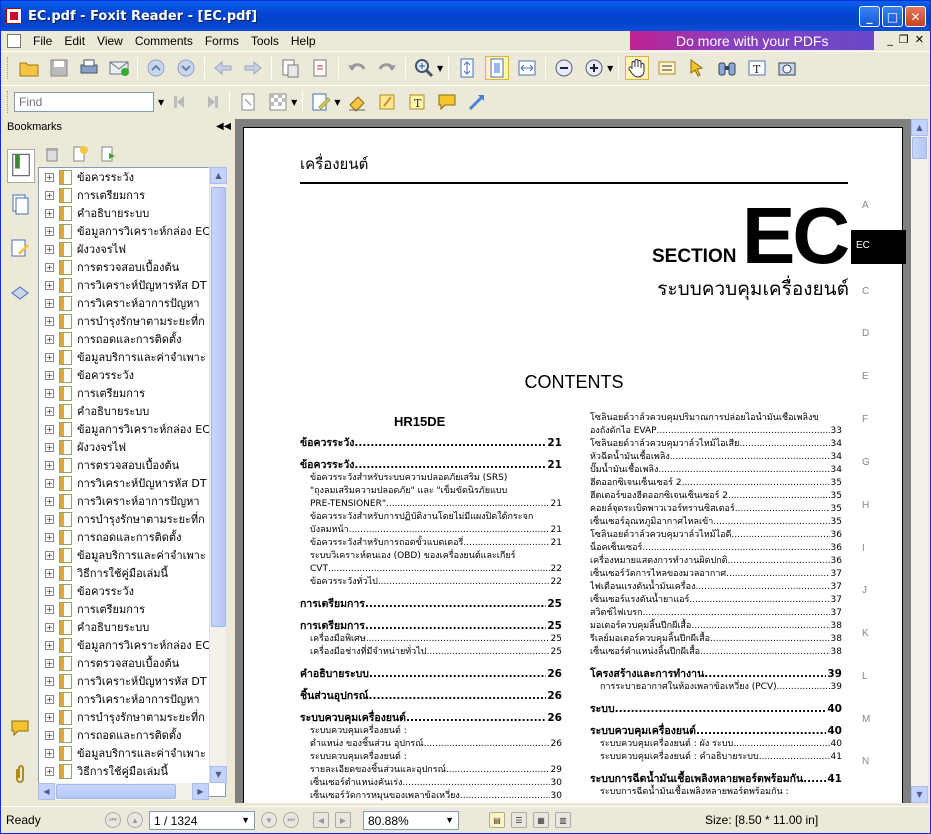 This screenshot has width=931, height=834. I want to click on toc-entry: ชิ้นส่วนอุปกรณ์ 26, so click(431, 696).